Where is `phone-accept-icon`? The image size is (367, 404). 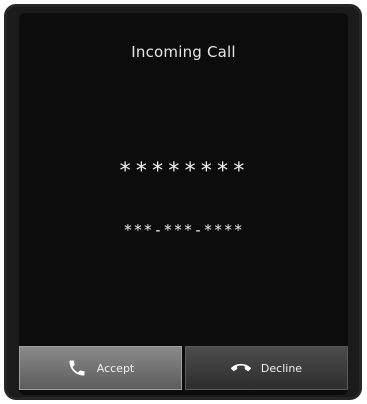
phone-accept-icon is located at coordinates (77, 368).